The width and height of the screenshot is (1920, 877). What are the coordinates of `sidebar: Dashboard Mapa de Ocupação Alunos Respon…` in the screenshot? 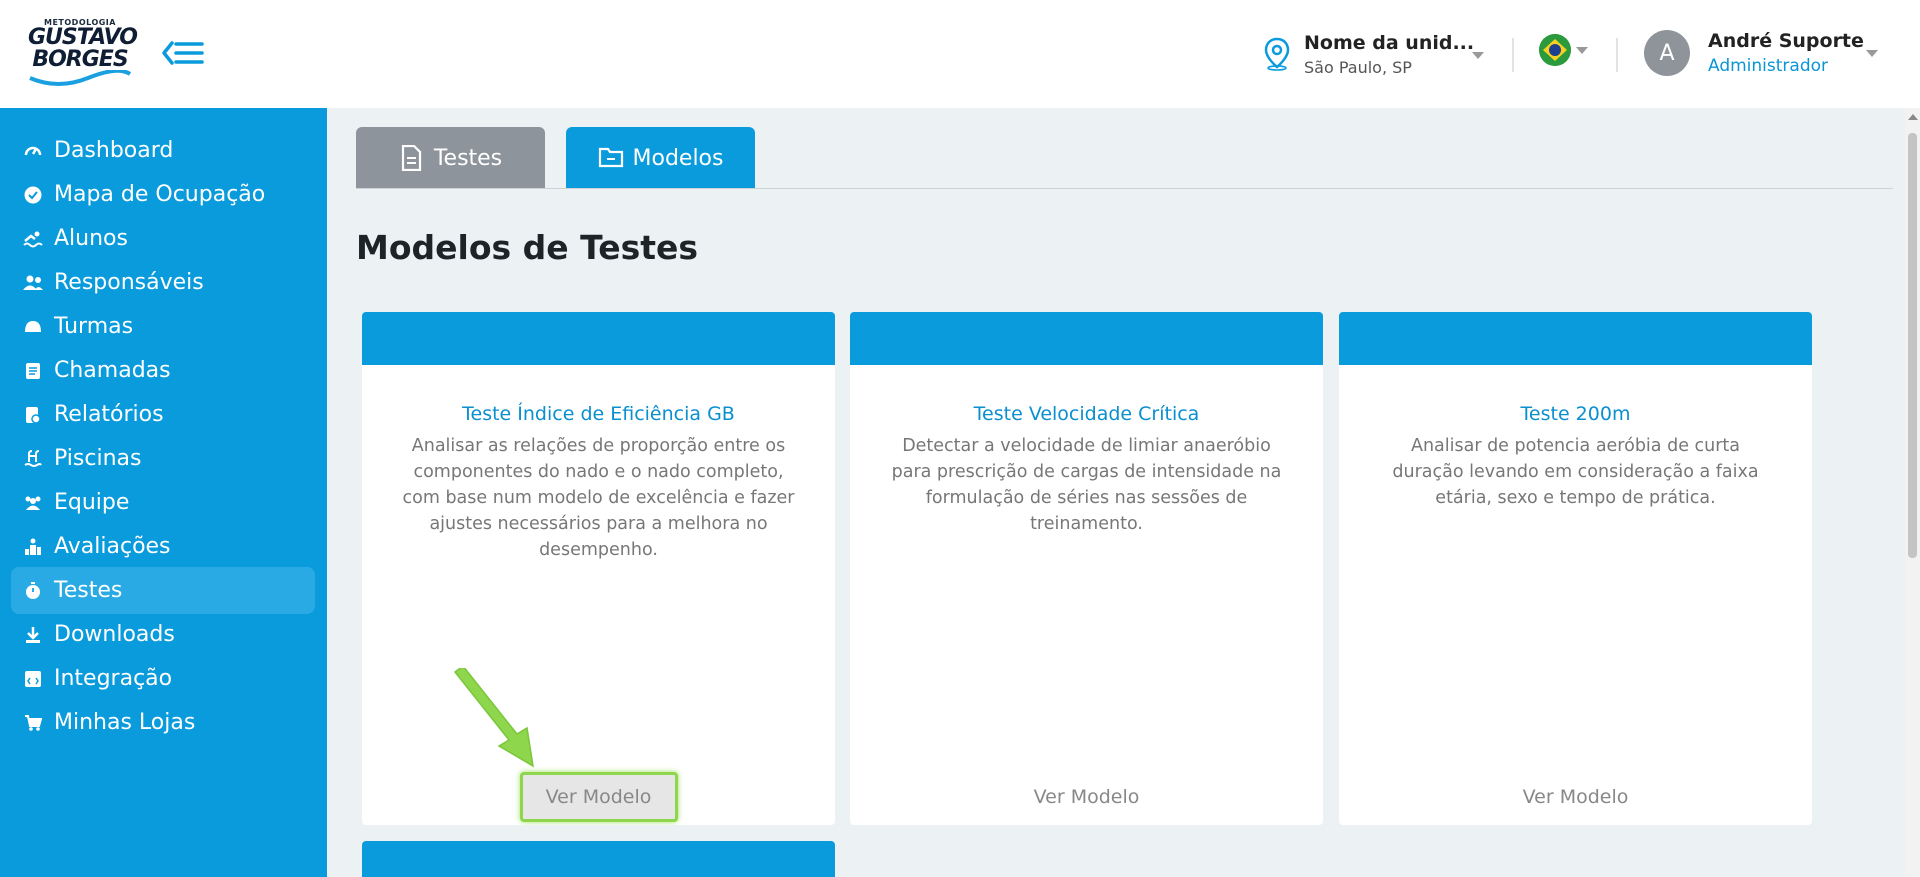 It's located at (163, 492).